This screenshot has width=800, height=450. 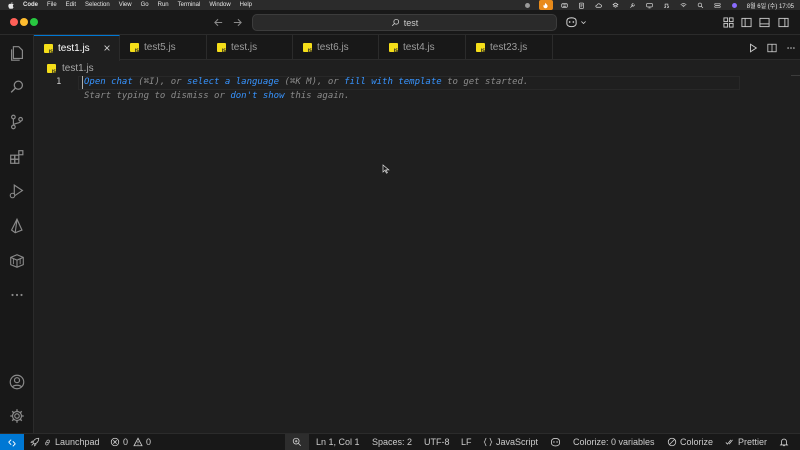 I want to click on warning-icon, so click(x=138, y=442).